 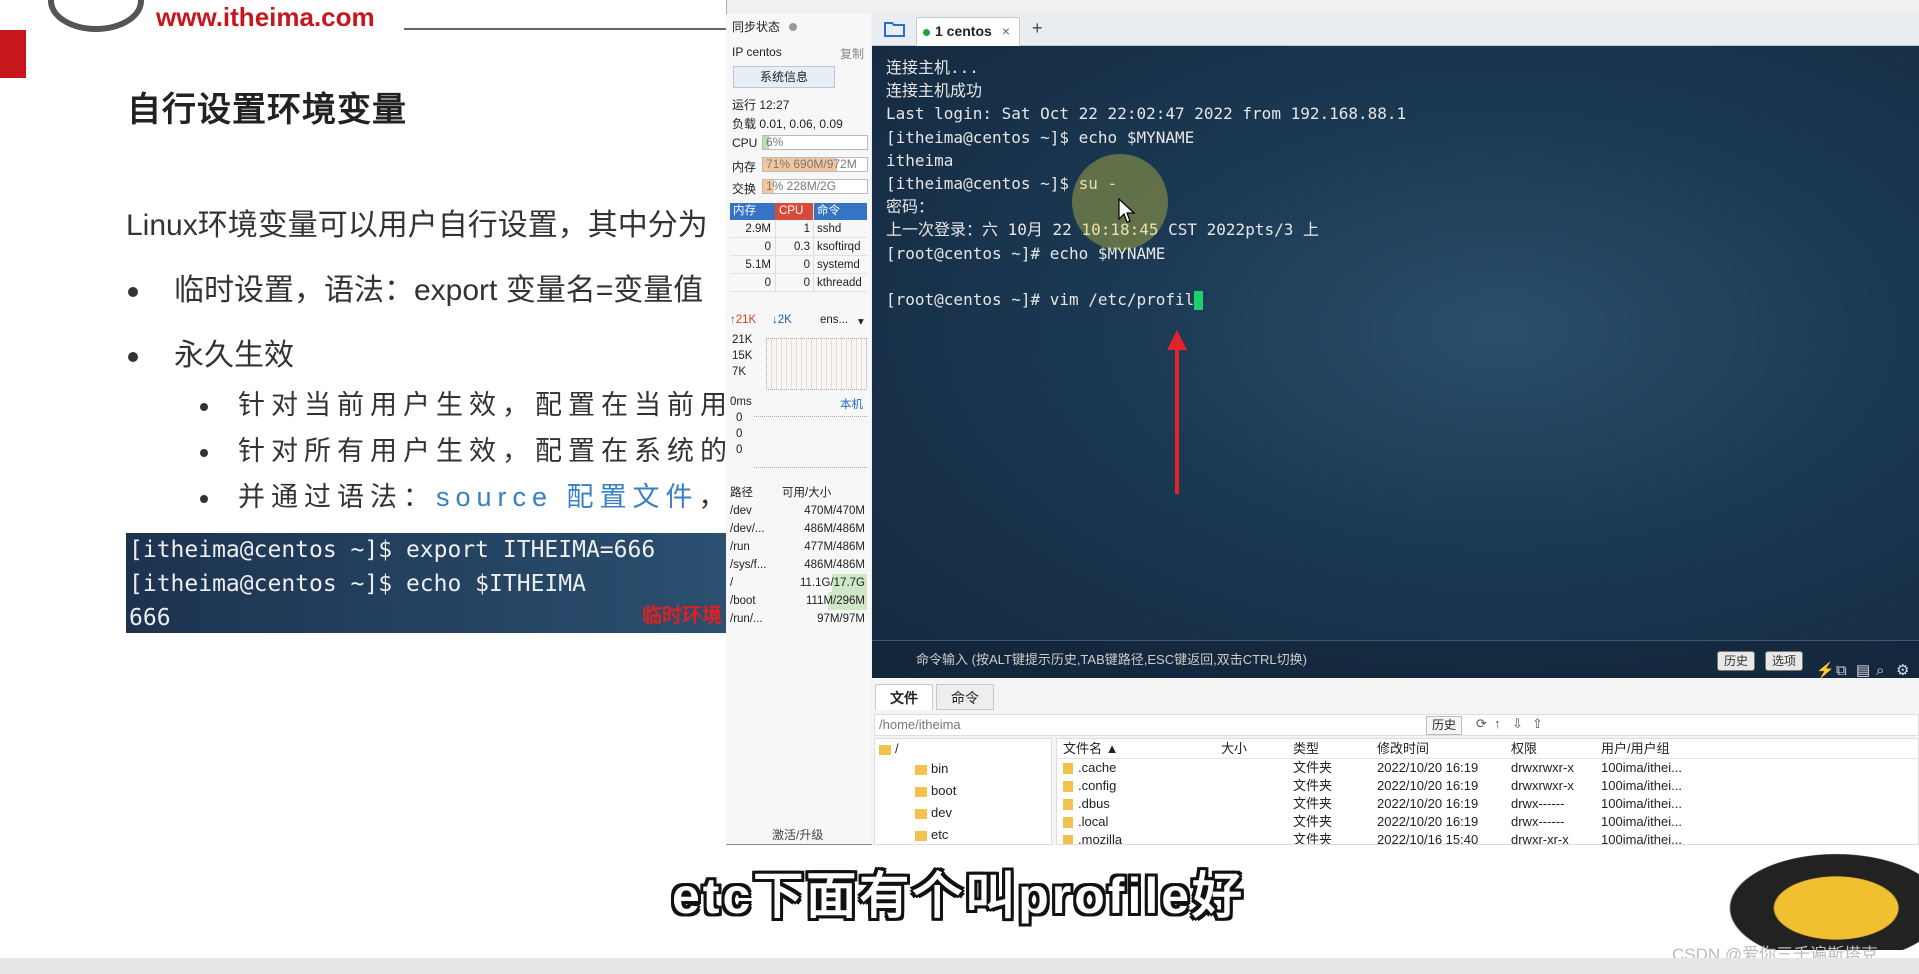 I want to click on connected-icon, so click(x=926, y=32).